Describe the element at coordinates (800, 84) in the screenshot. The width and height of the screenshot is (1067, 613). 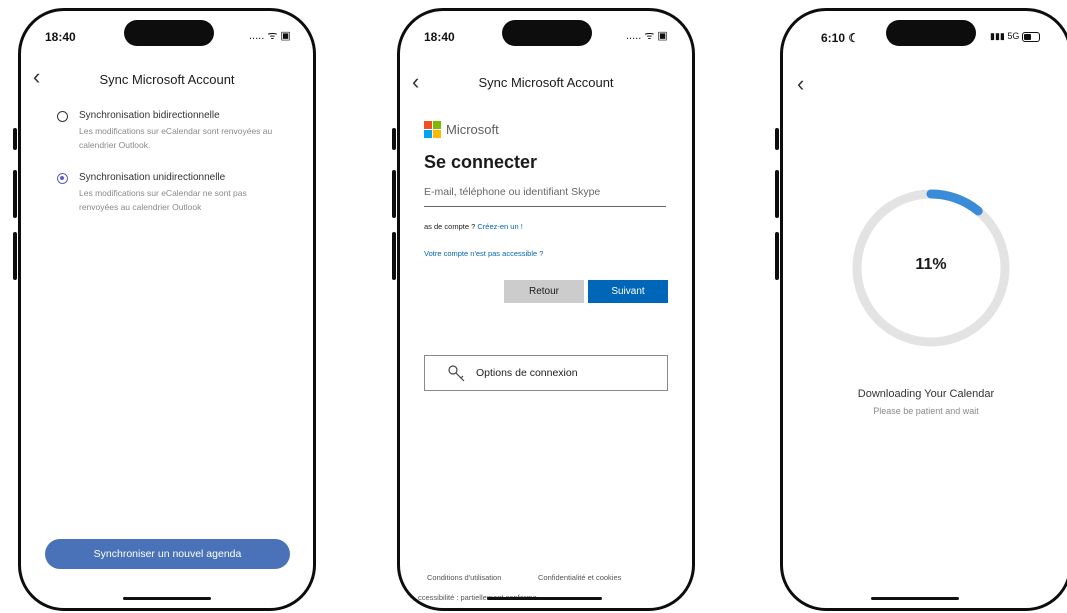
I see `back-icon: ‹` at that location.